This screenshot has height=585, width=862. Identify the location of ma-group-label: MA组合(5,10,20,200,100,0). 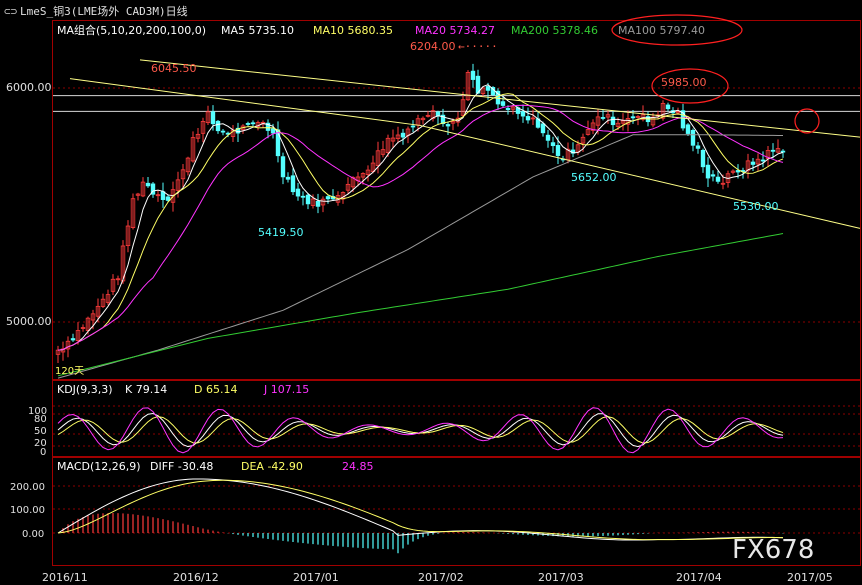
(131, 30).